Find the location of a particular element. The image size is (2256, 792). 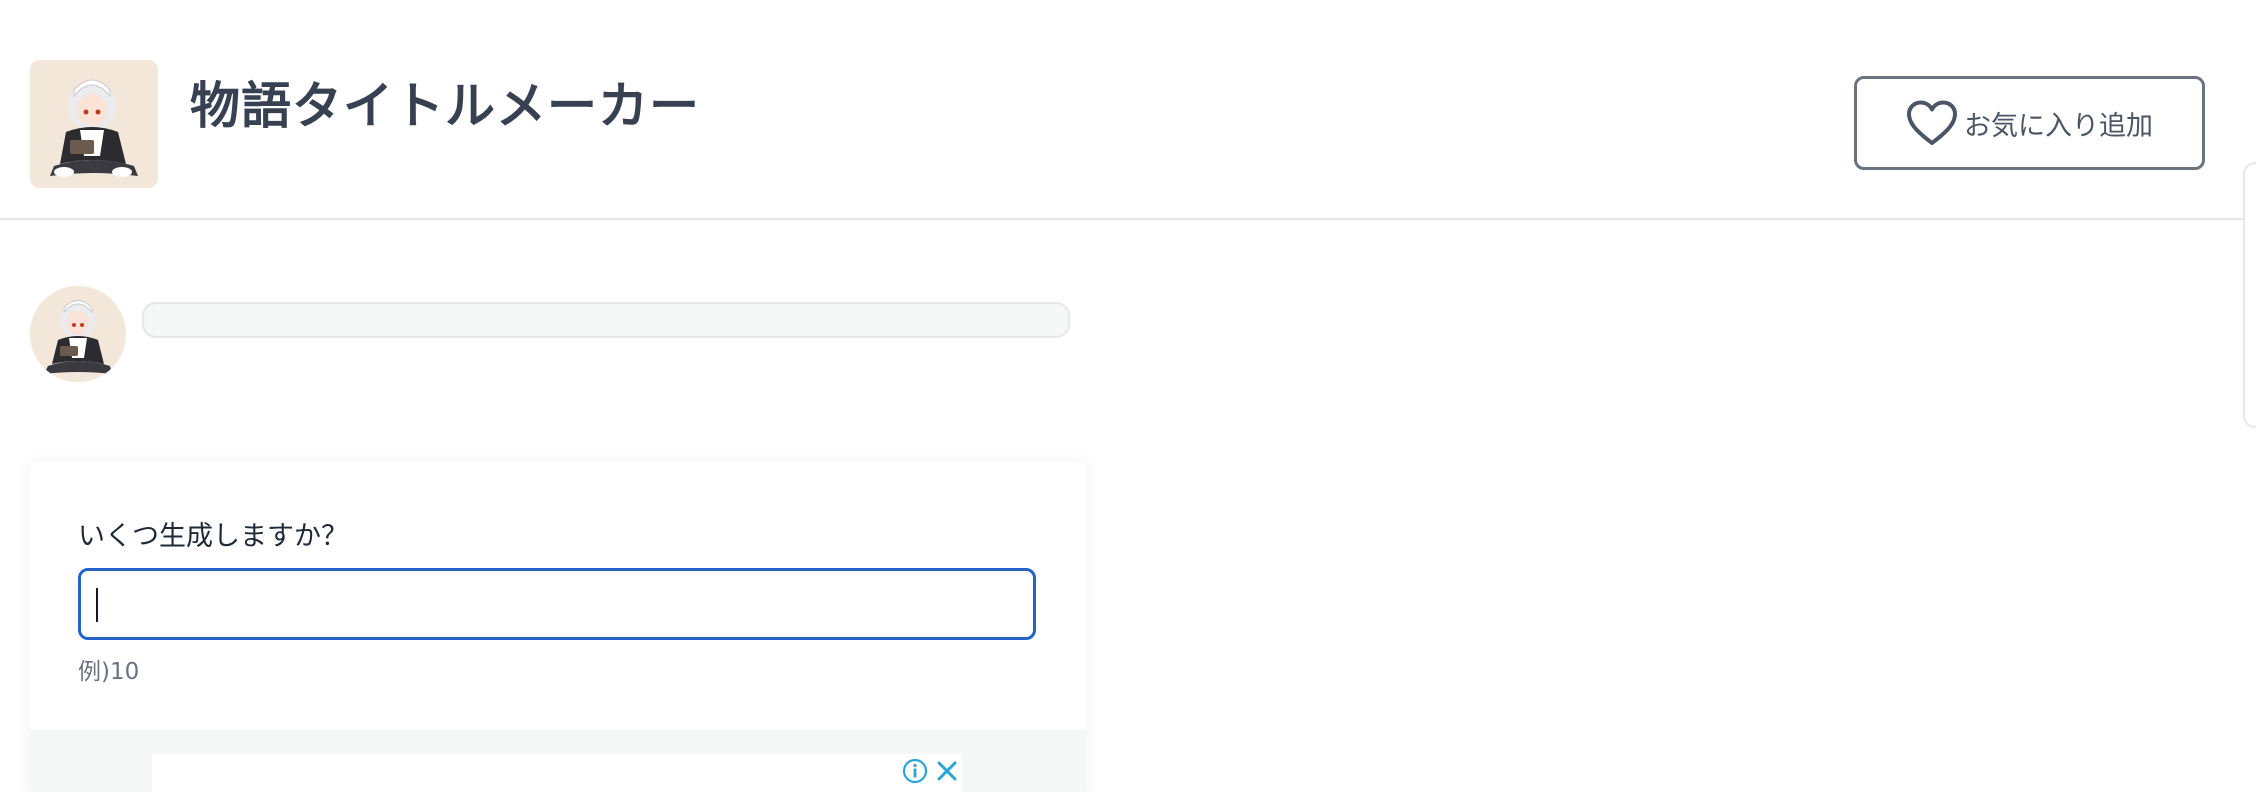

app-logo is located at coordinates (94, 124).